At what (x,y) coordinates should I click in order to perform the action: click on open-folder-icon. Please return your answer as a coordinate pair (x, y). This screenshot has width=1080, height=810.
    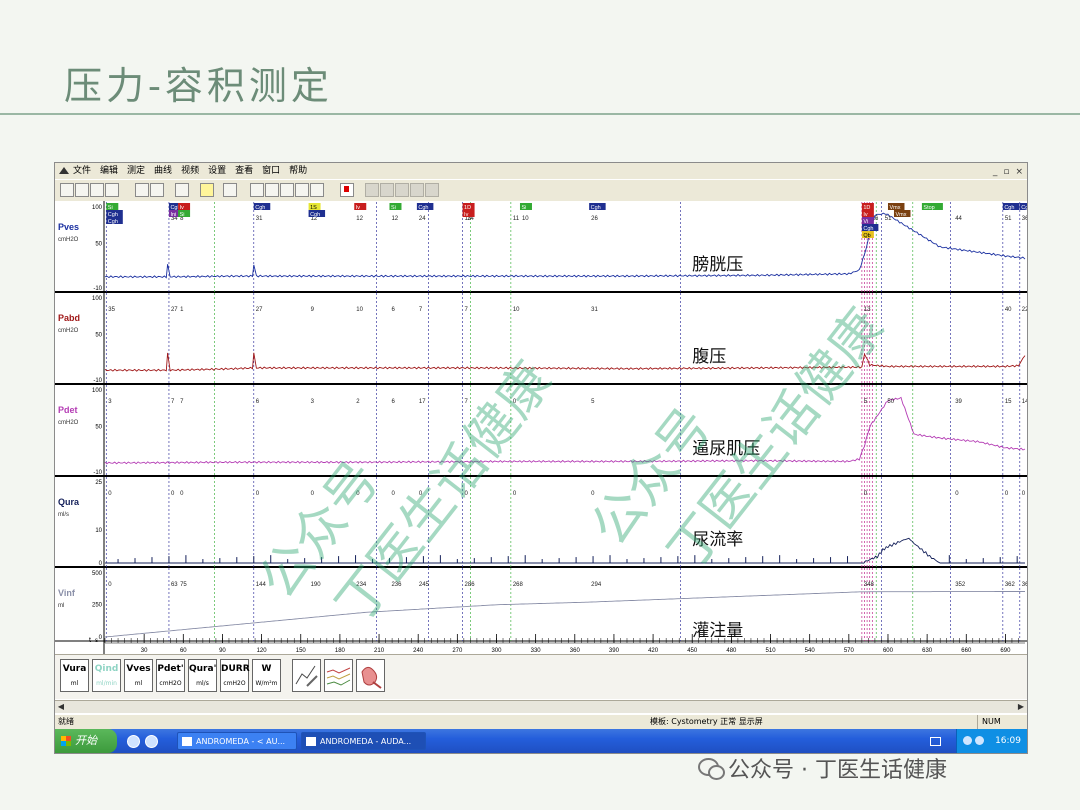
    Looking at the image, I should click on (82, 190).